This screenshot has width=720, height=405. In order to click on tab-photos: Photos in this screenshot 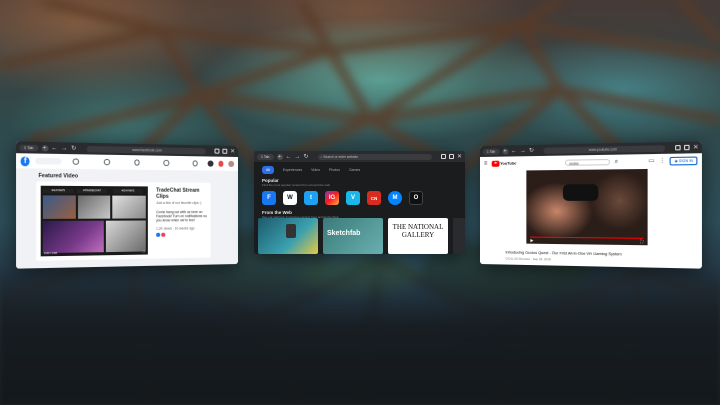, I will do `click(334, 170)`.